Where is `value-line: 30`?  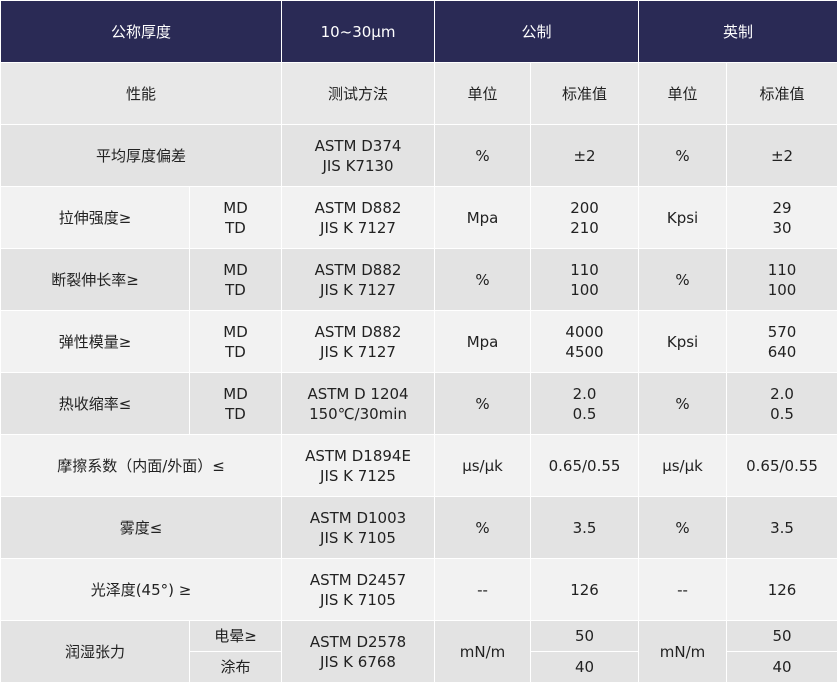
value-line: 30 is located at coordinates (782, 228).